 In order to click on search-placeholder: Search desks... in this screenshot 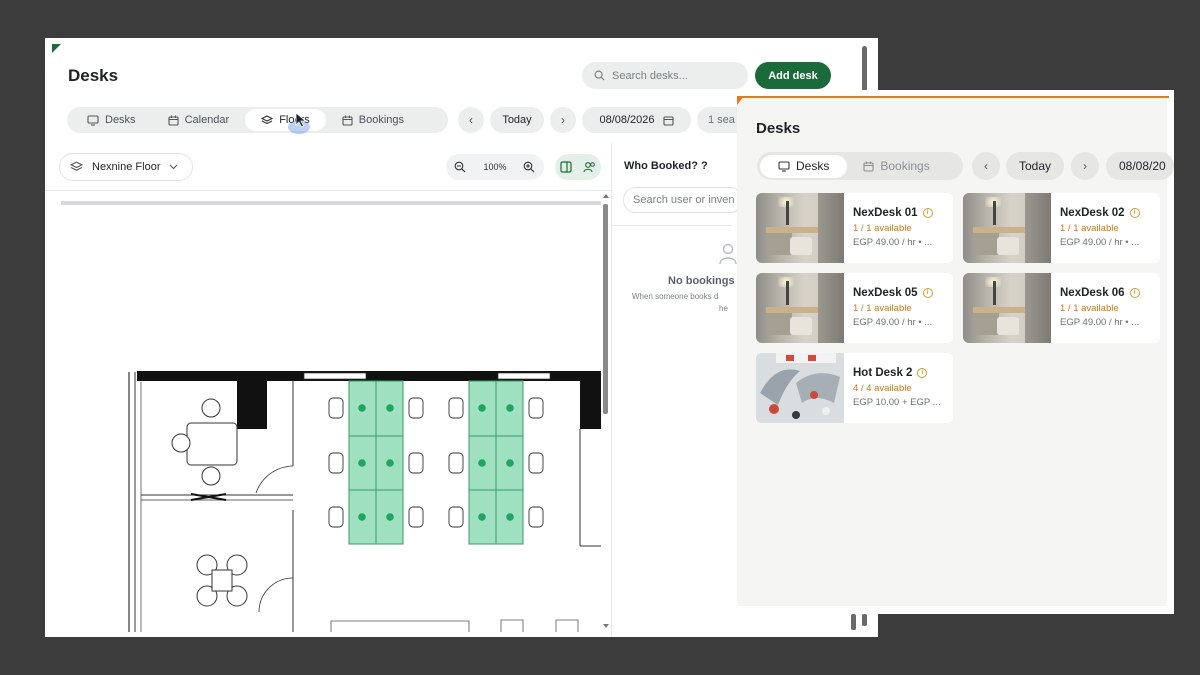, I will do `click(650, 75)`.